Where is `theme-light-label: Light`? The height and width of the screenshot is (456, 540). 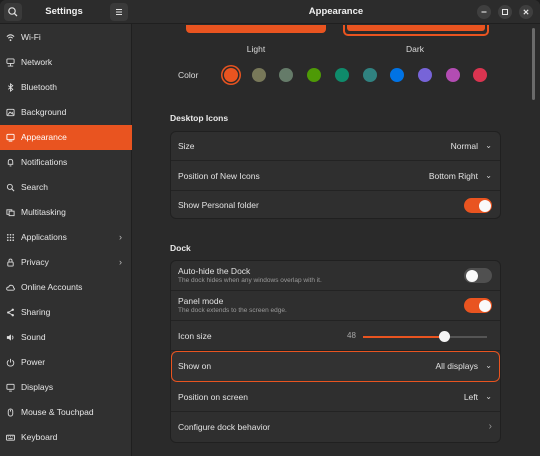 theme-light-label: Light is located at coordinates (256, 49).